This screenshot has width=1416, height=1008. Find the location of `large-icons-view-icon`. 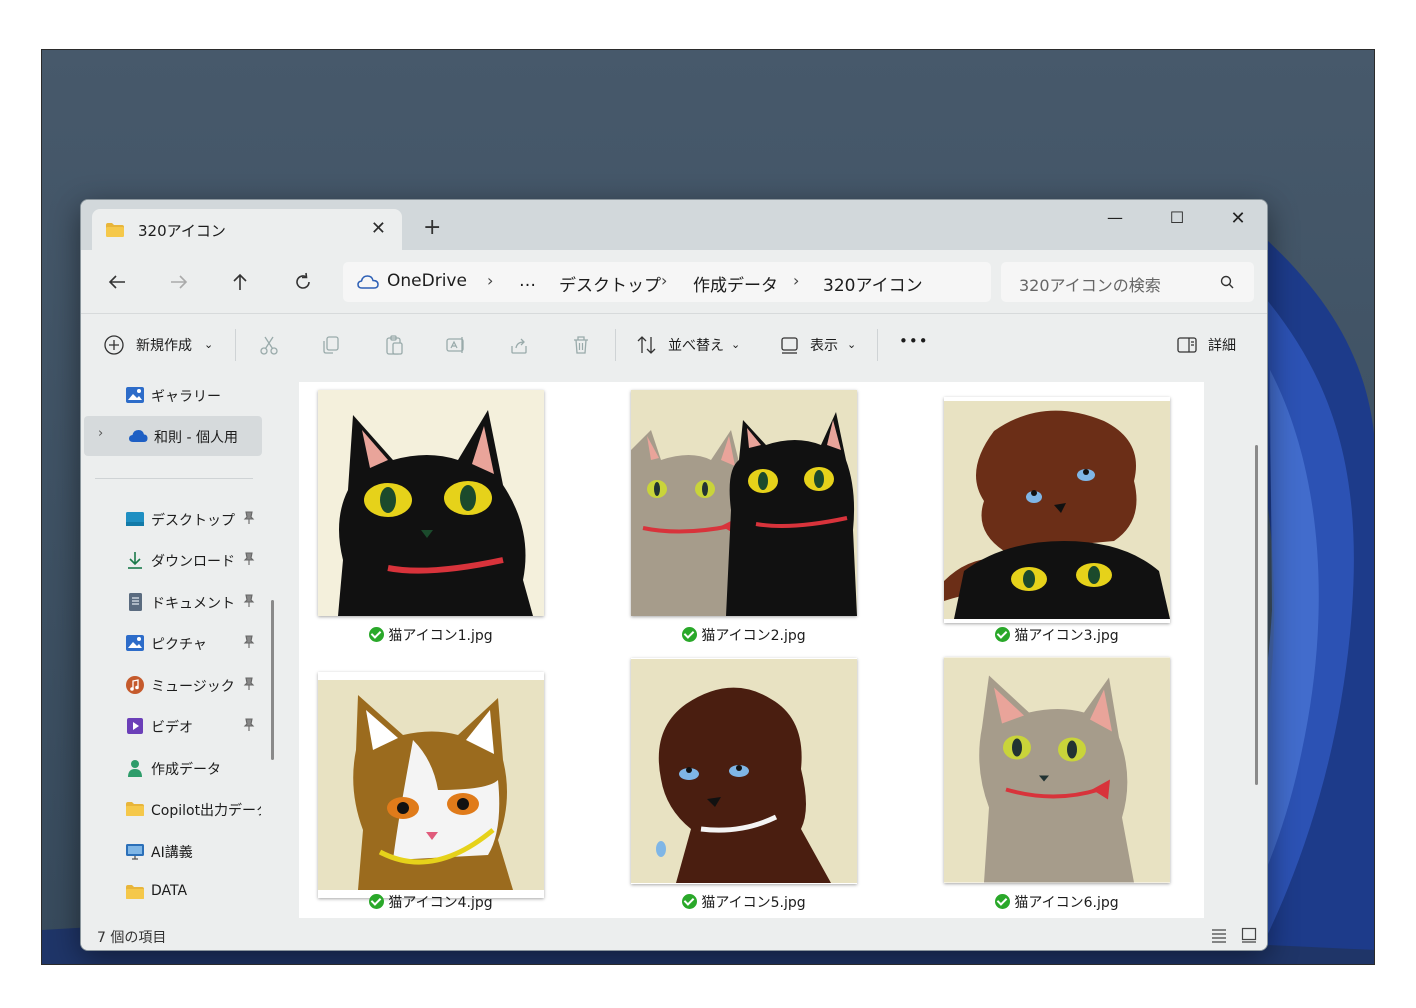

large-icons-view-icon is located at coordinates (1249, 935).